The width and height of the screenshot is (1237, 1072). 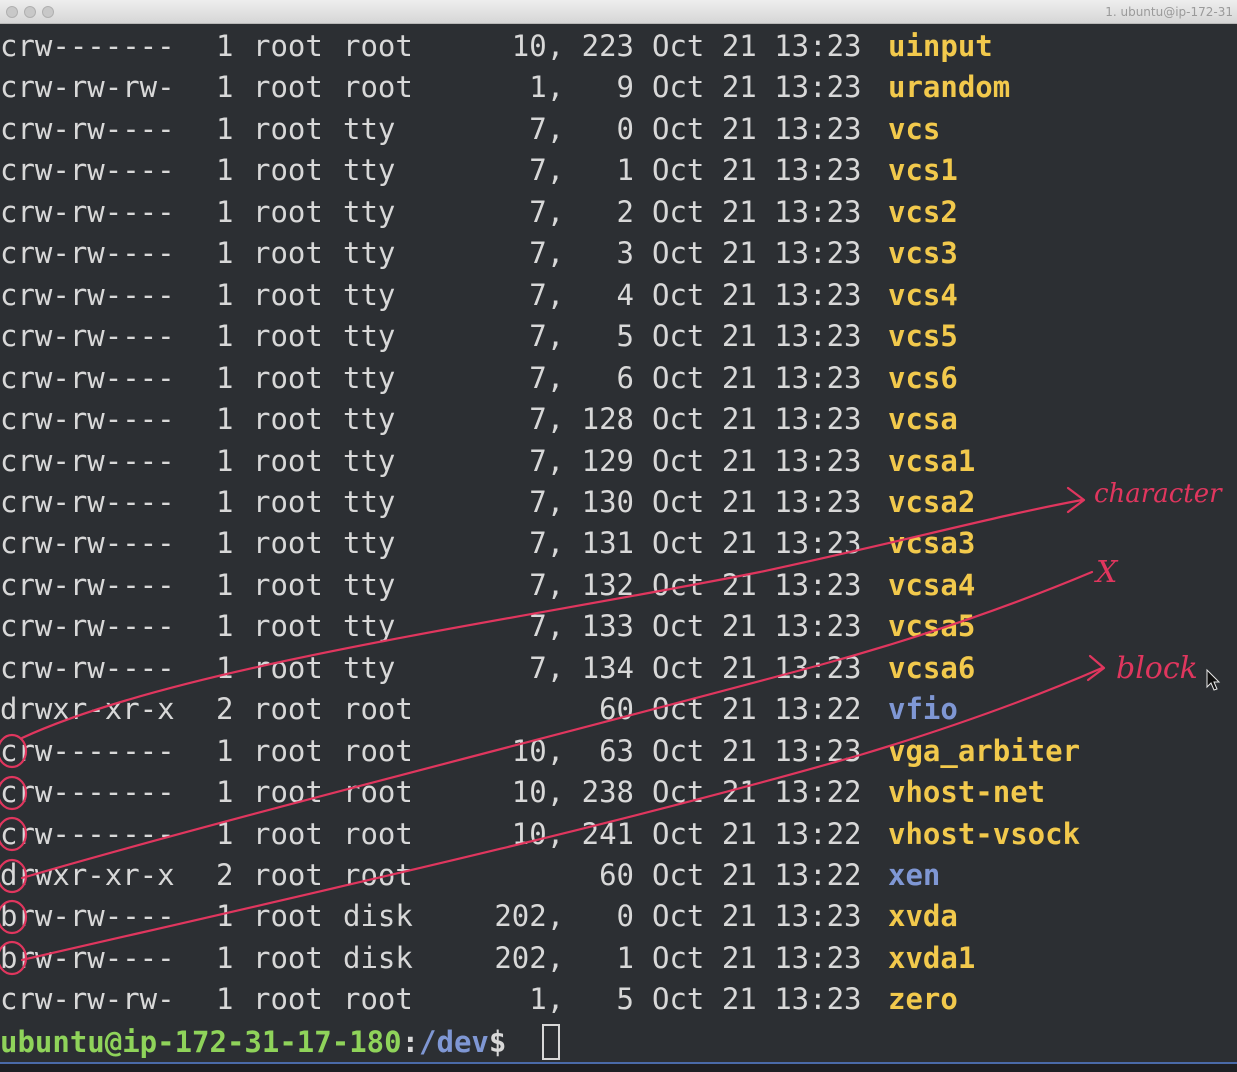 What do you see at coordinates (923, 999) in the screenshot?
I see `filename-cell: zero` at bounding box center [923, 999].